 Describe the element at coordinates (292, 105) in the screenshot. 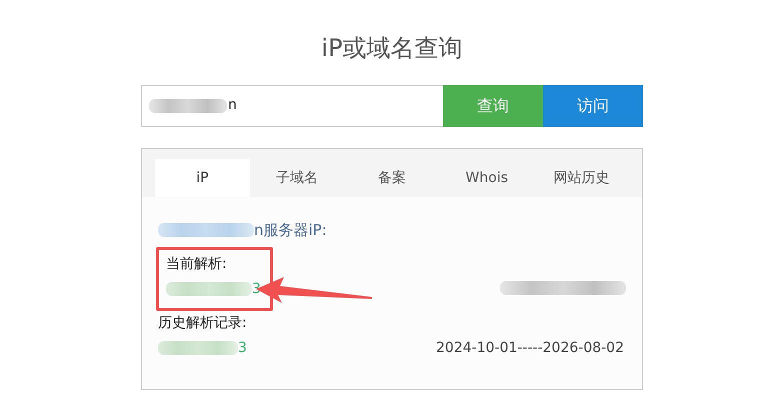

I see `search-field: n` at that location.